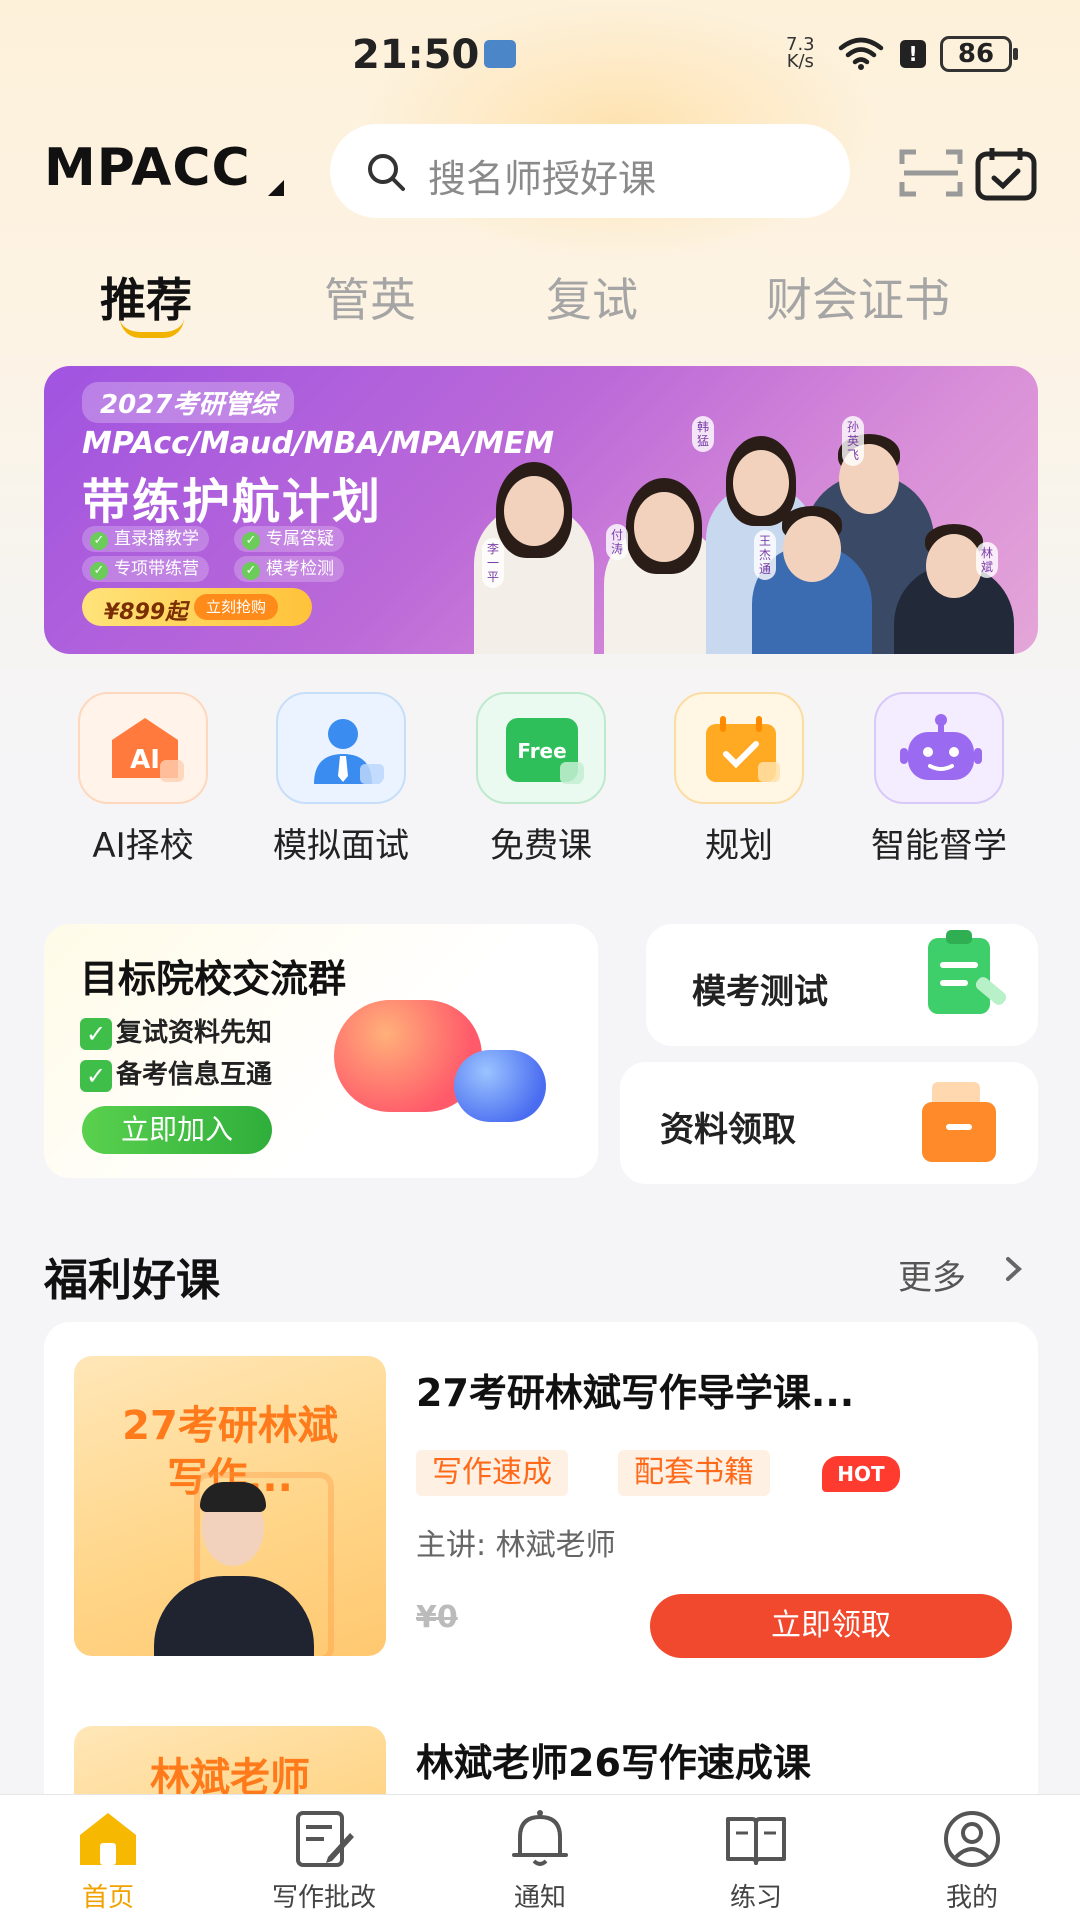 The image size is (1080, 1920). What do you see at coordinates (967, 972) in the screenshot?
I see `exam-clipboard-icon` at bounding box center [967, 972].